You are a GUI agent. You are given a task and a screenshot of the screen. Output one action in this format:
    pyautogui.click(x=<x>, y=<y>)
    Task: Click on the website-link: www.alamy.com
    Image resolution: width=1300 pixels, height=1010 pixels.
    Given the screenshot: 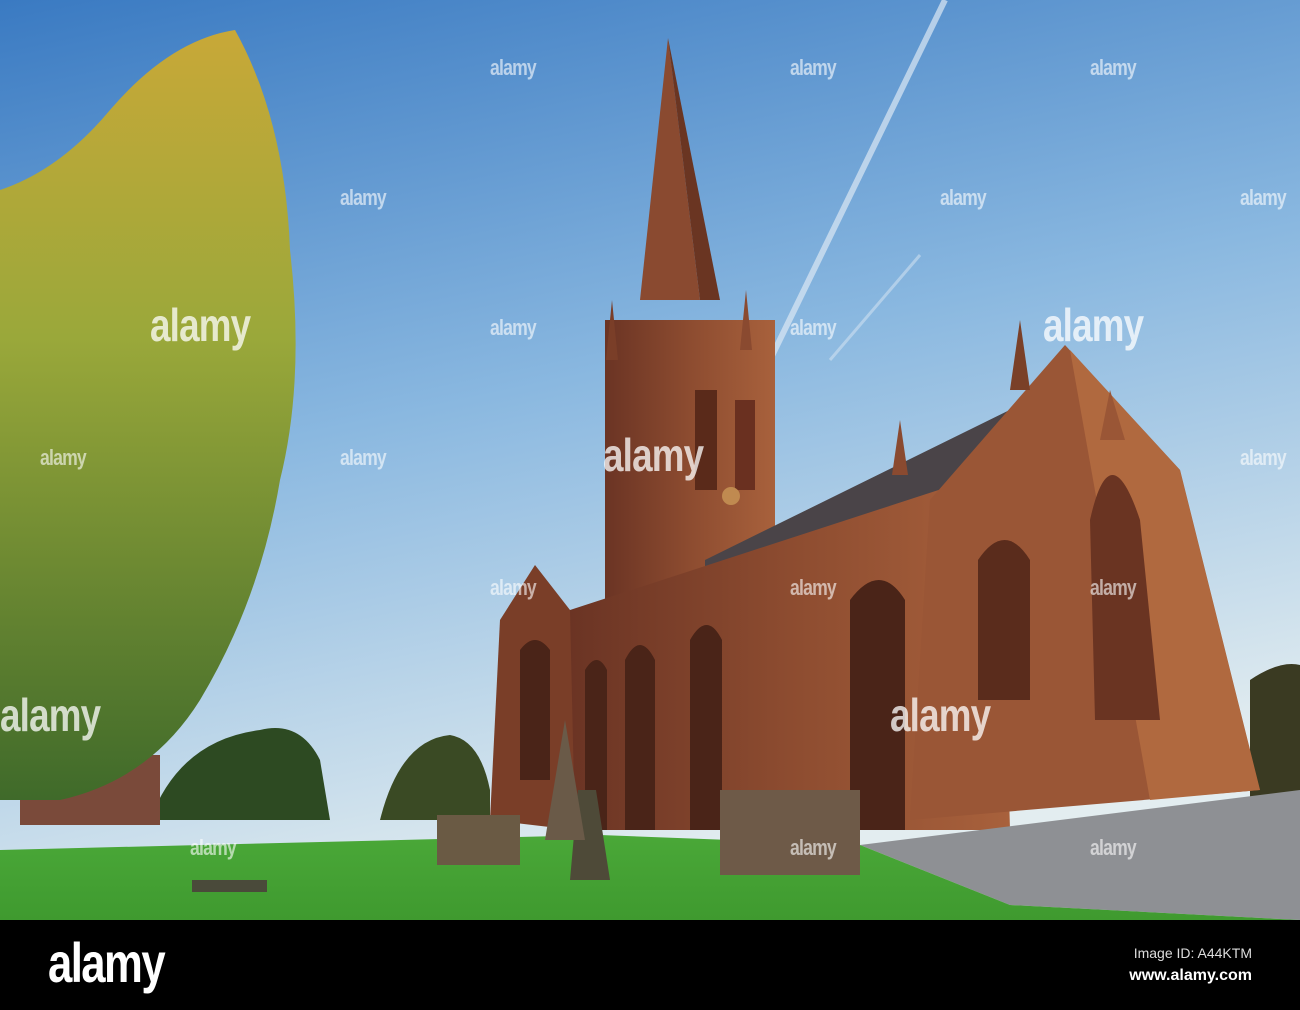 What is the action you would take?
    pyautogui.click(x=1190, y=976)
    